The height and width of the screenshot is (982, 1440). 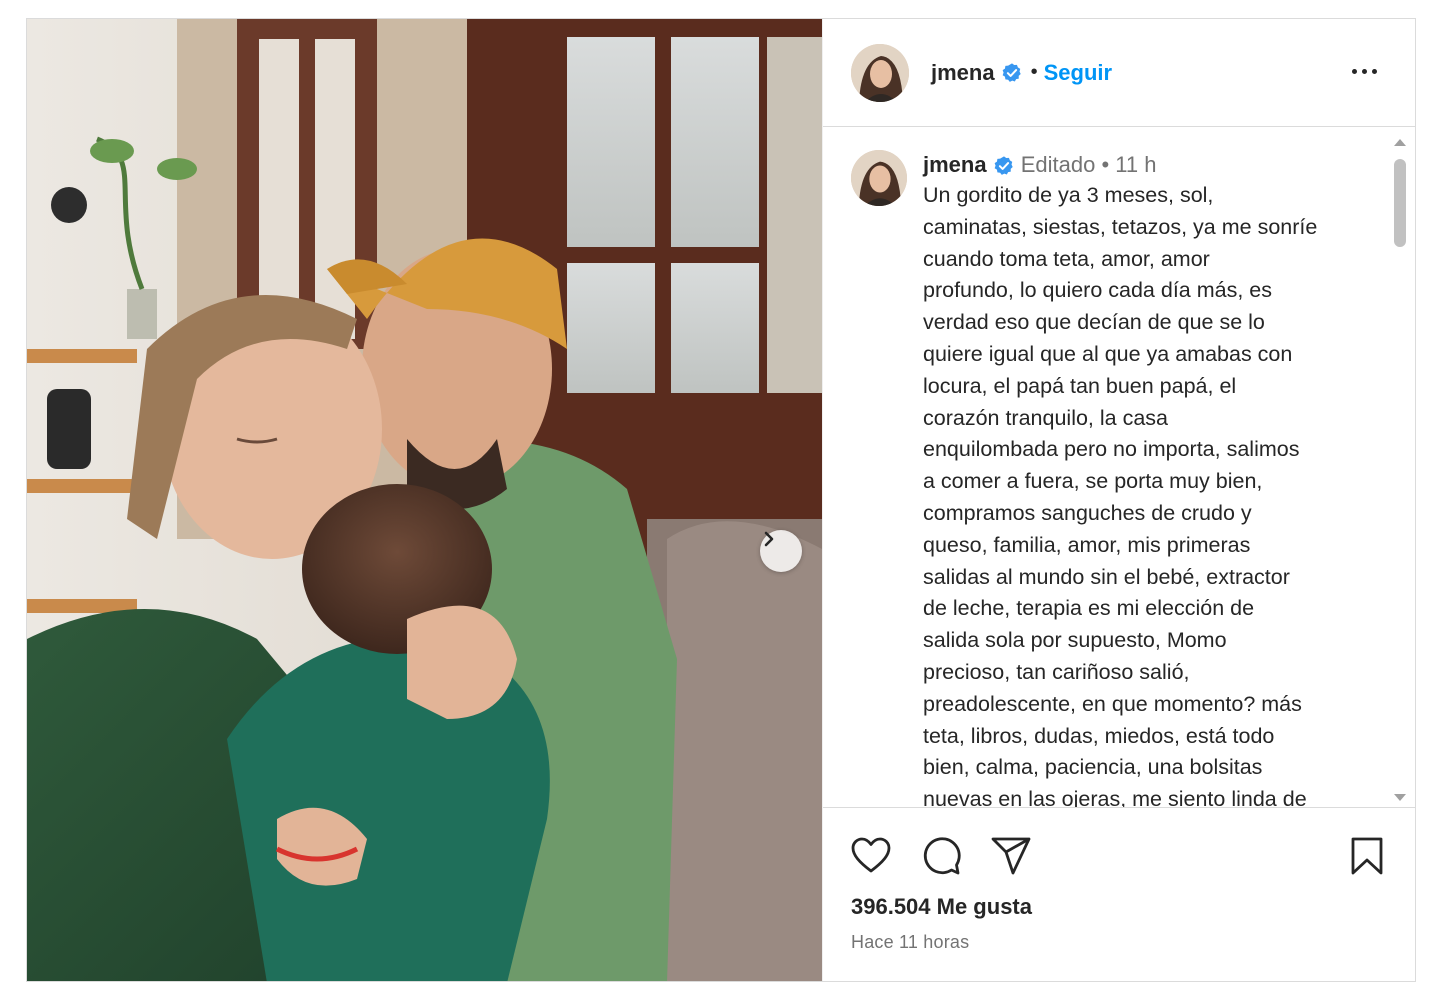 What do you see at coordinates (1400, 203) in the screenshot?
I see `scrollbar-thumb` at bounding box center [1400, 203].